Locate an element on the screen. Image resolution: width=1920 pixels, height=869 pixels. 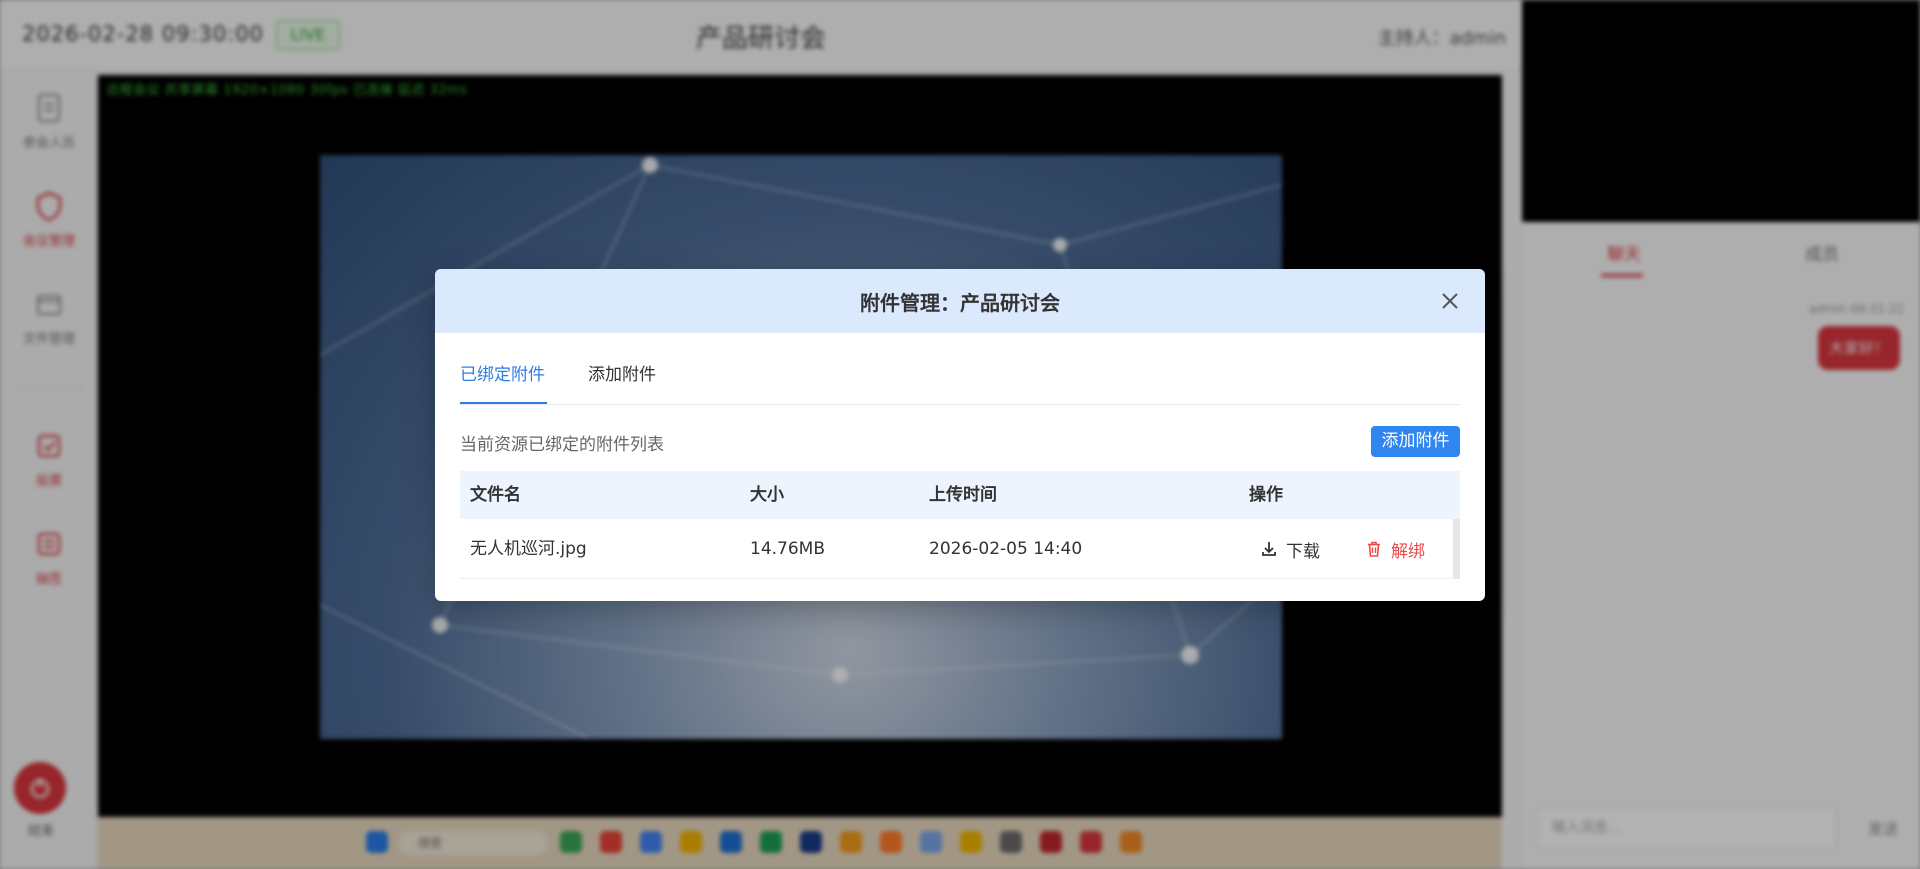
close-button is located at coordinates (1450, 301).